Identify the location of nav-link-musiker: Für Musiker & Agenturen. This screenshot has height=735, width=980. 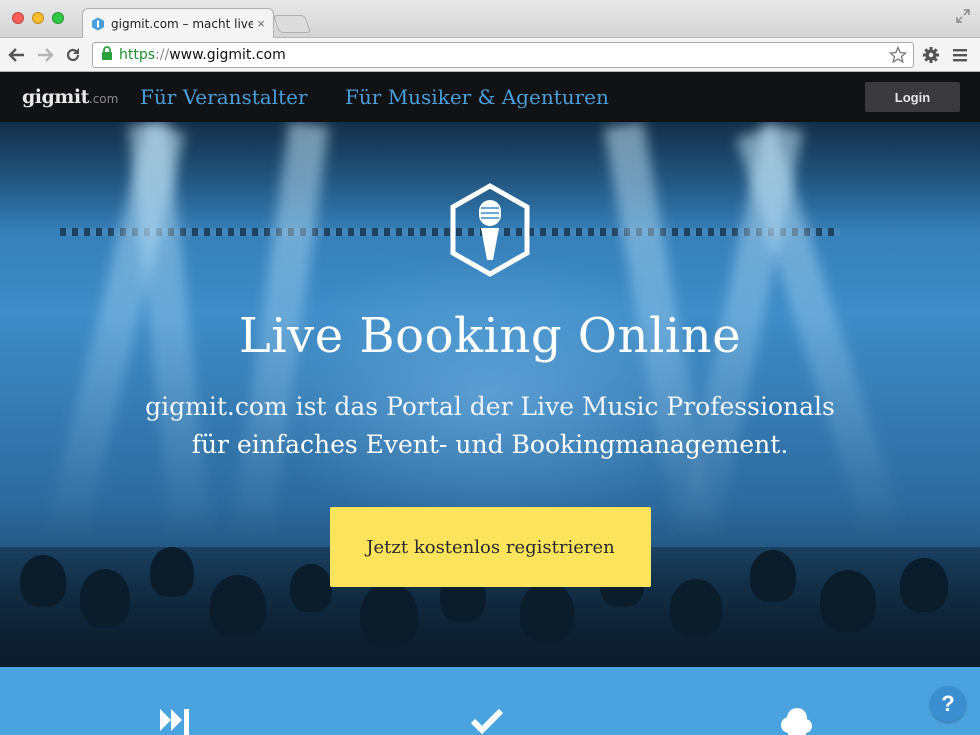
(477, 97).